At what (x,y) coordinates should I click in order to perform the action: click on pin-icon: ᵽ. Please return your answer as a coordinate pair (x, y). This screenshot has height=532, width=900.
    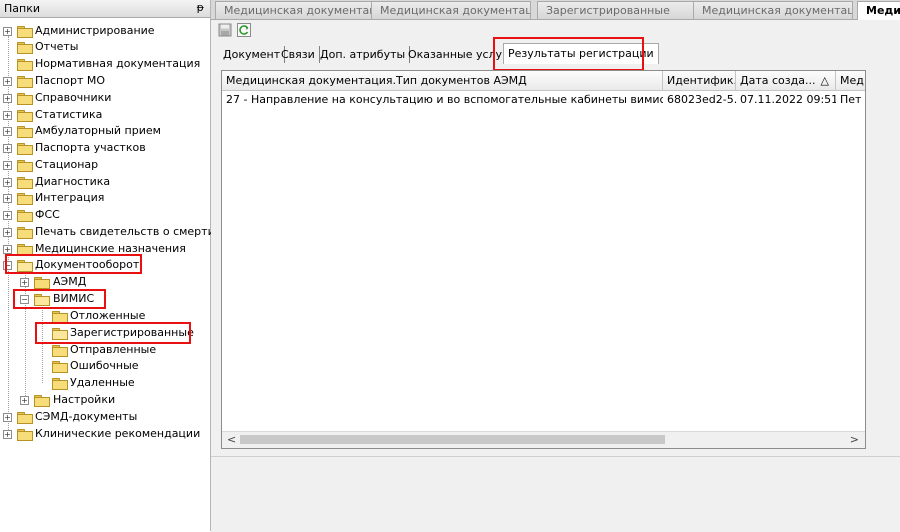
    Looking at the image, I should click on (200, 7).